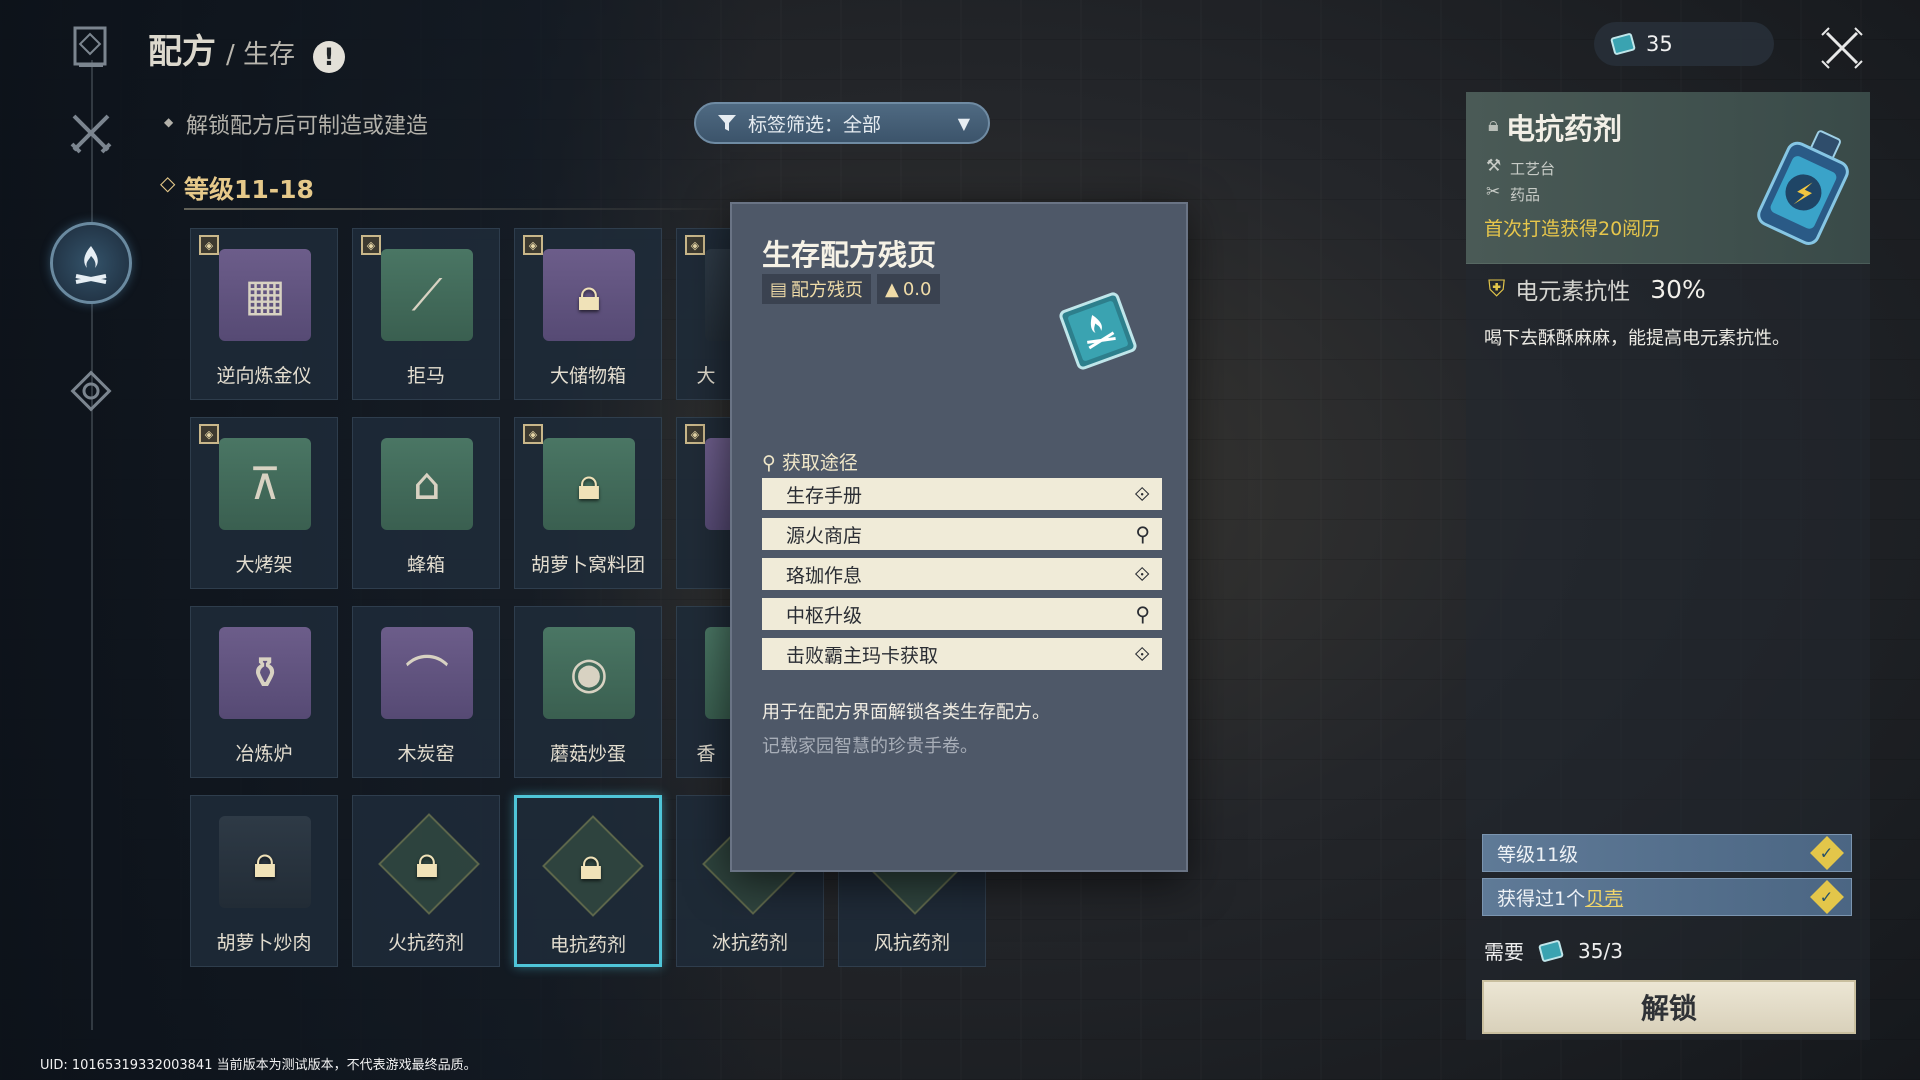 The height and width of the screenshot is (1080, 1920). What do you see at coordinates (427, 673) in the screenshot?
I see `recipe-item-image: ⌒` at bounding box center [427, 673].